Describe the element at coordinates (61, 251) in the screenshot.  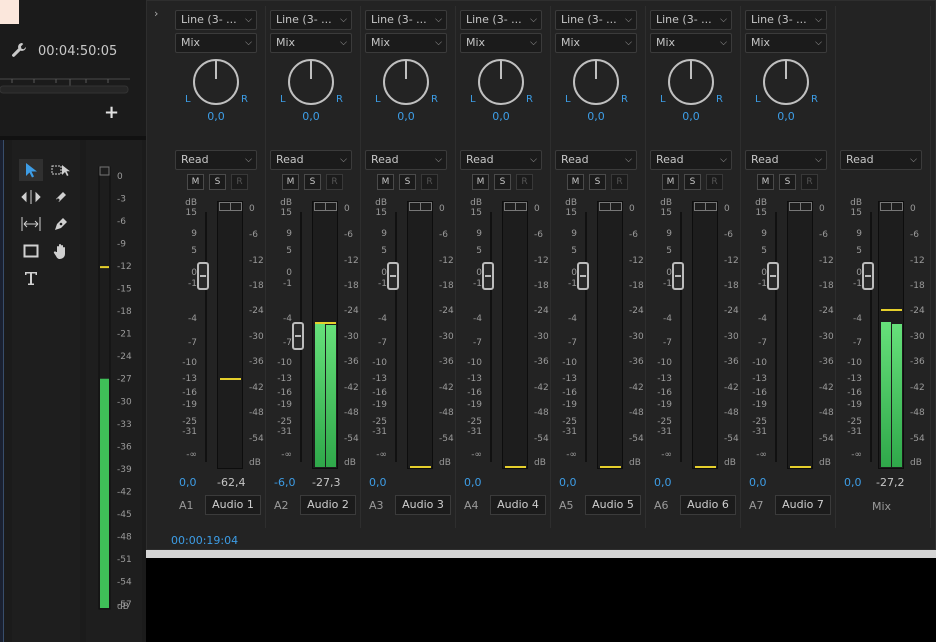
I see `hand-tool-icon` at that location.